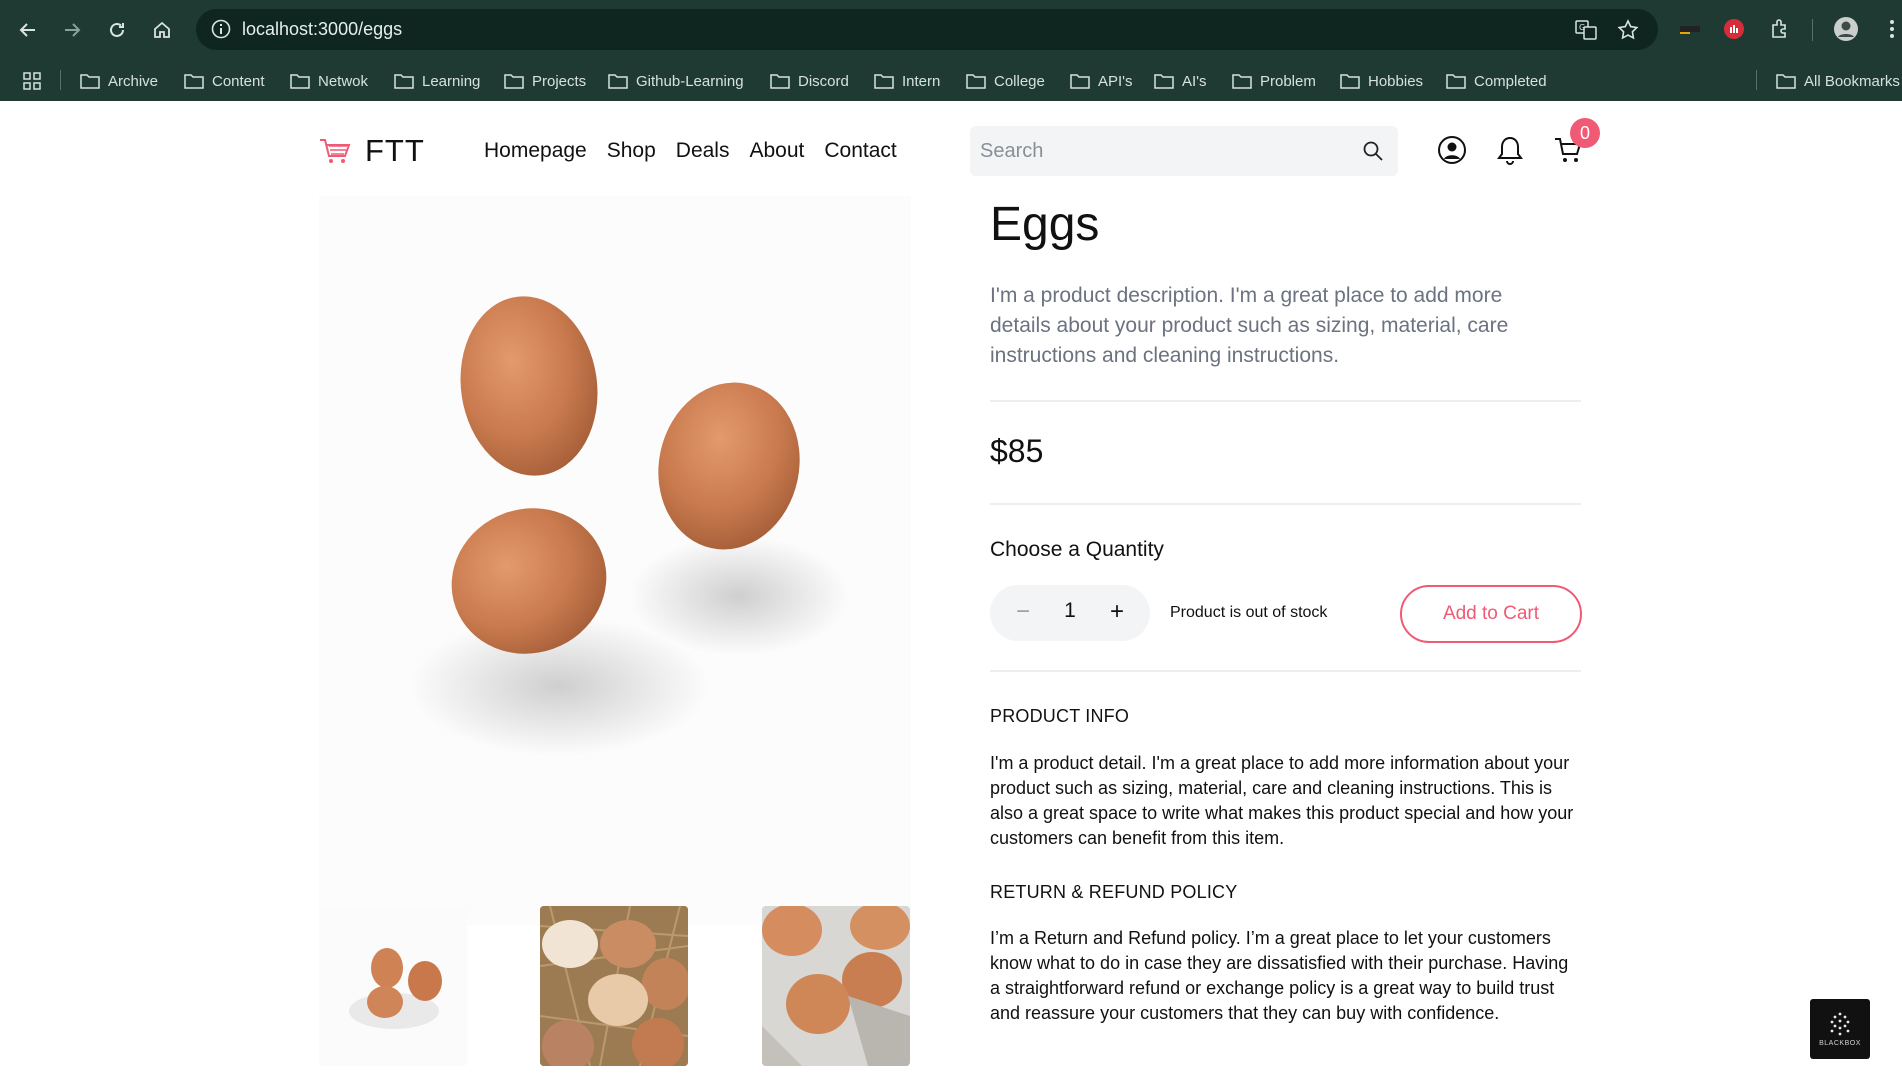  What do you see at coordinates (119, 81) in the screenshot?
I see `bookmark-folder: Archive` at bounding box center [119, 81].